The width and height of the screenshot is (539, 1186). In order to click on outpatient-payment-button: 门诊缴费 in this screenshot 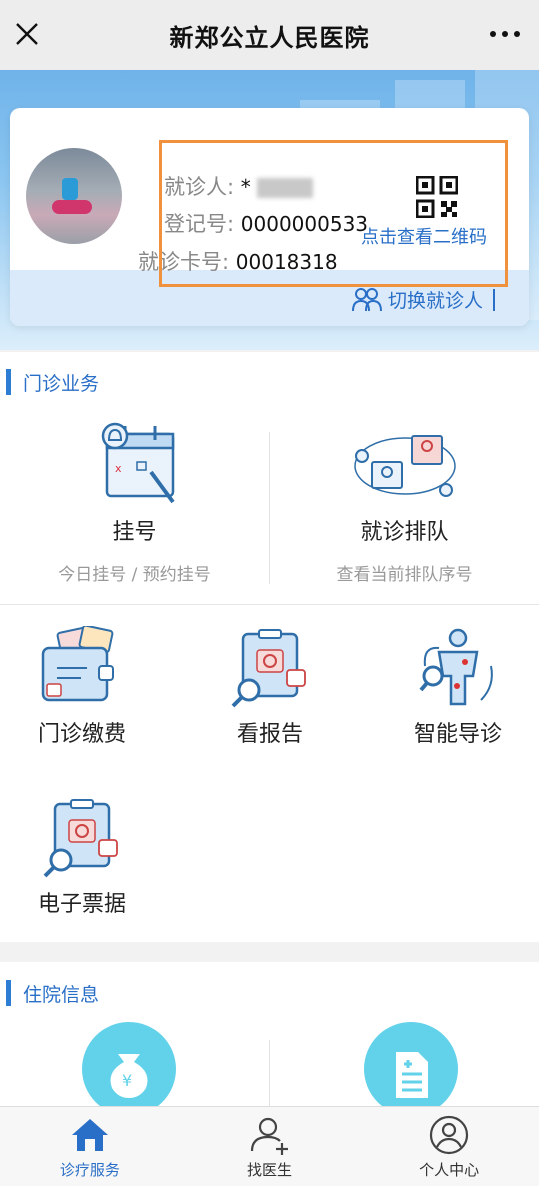, I will do `click(82, 686)`.